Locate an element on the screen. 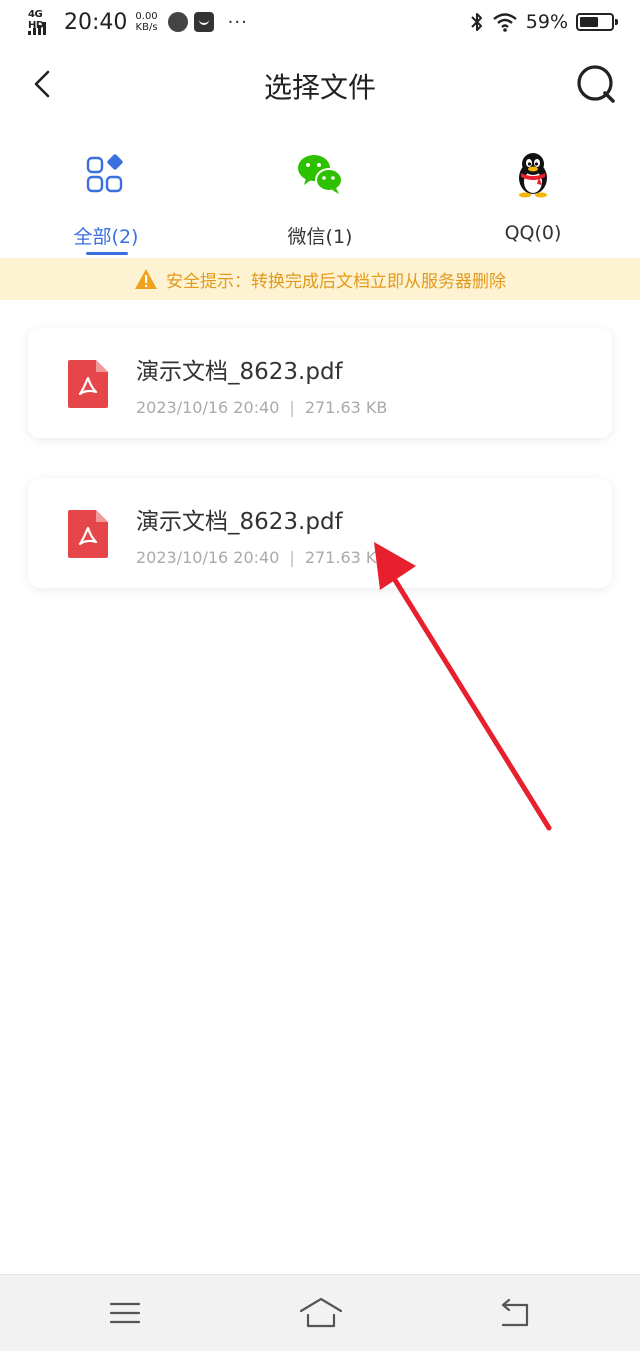 The height and width of the screenshot is (1351, 640). search-icon is located at coordinates (596, 84).